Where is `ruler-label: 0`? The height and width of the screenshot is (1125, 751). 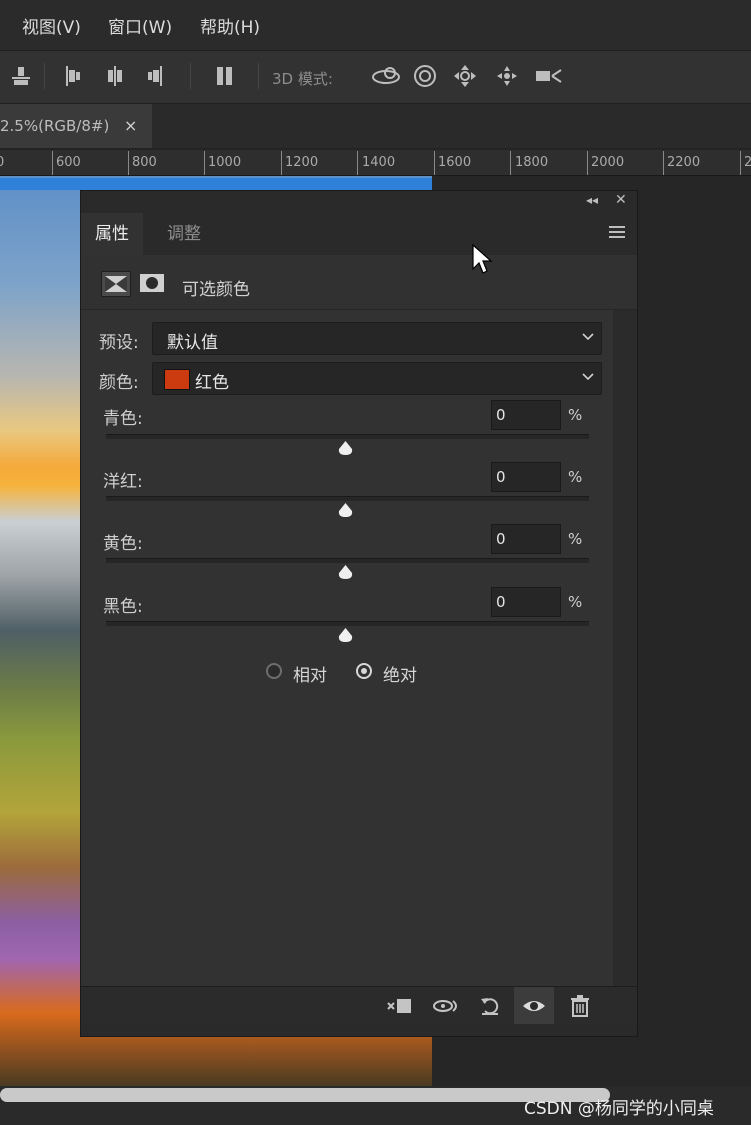
ruler-label: 0 is located at coordinates (2, 162).